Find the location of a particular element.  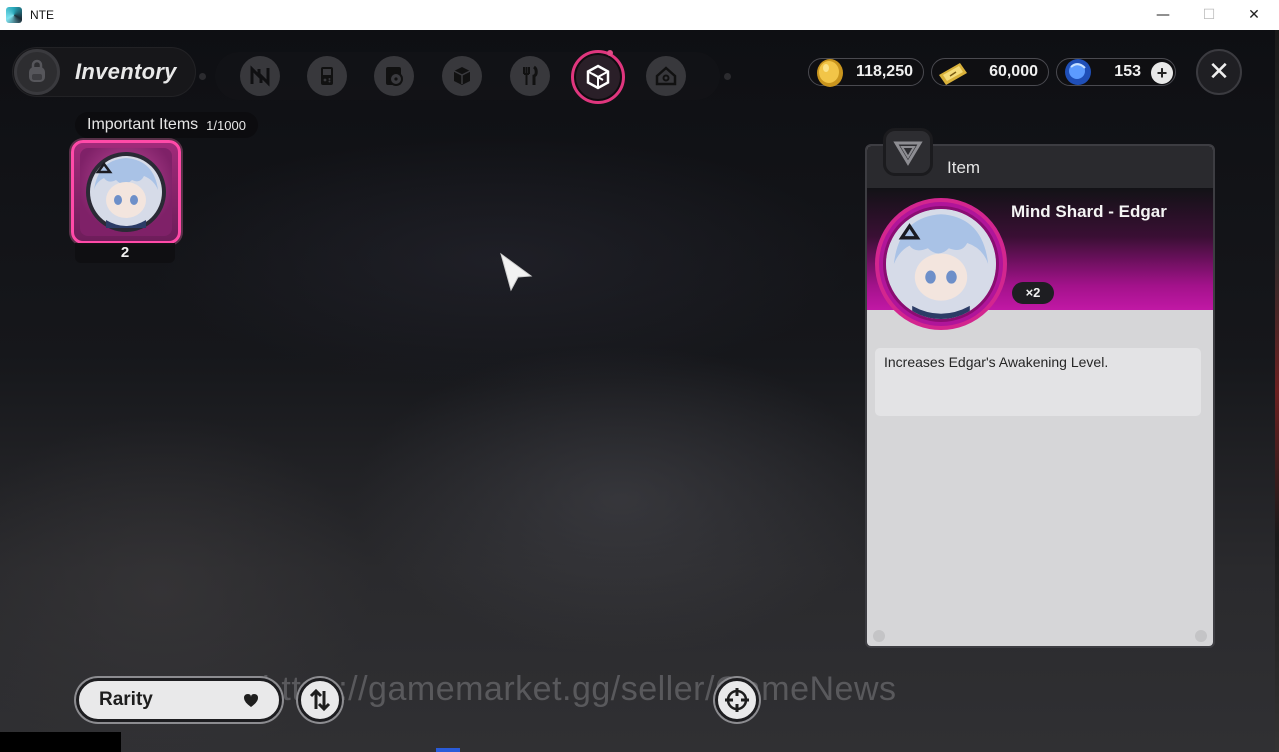

currency-ticket-value: 60,000 is located at coordinates (1013, 71).